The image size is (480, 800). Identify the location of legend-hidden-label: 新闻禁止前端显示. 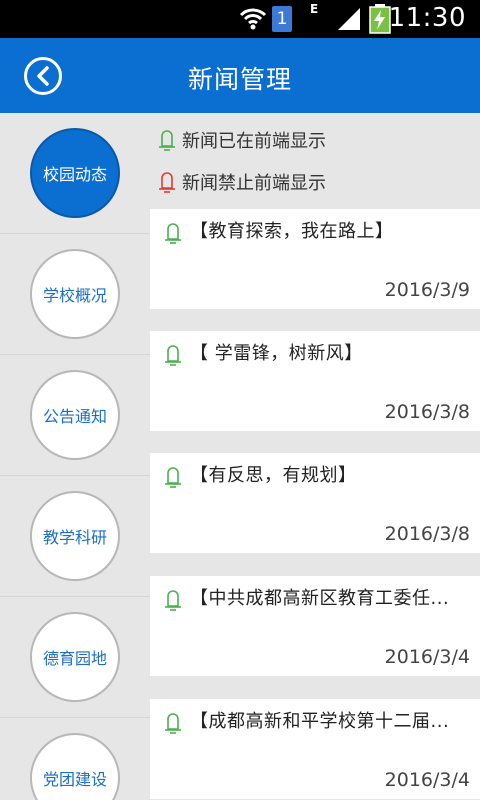
(254, 183).